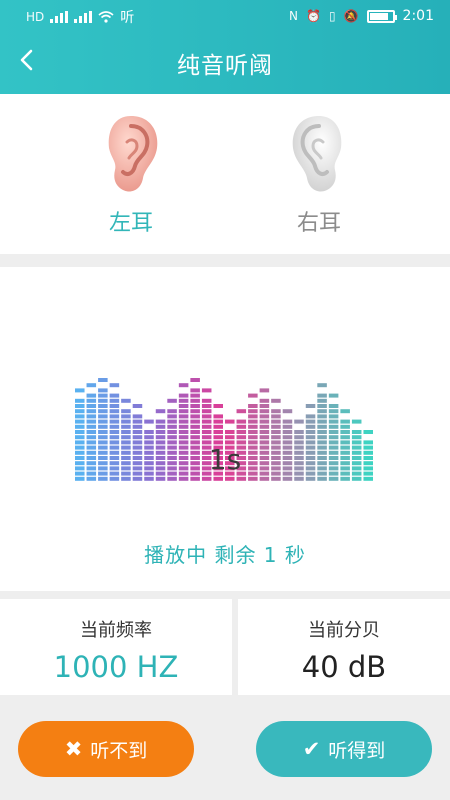  Describe the element at coordinates (119, 750) in the screenshot. I see `cannot-hear-label: 听不到` at that location.